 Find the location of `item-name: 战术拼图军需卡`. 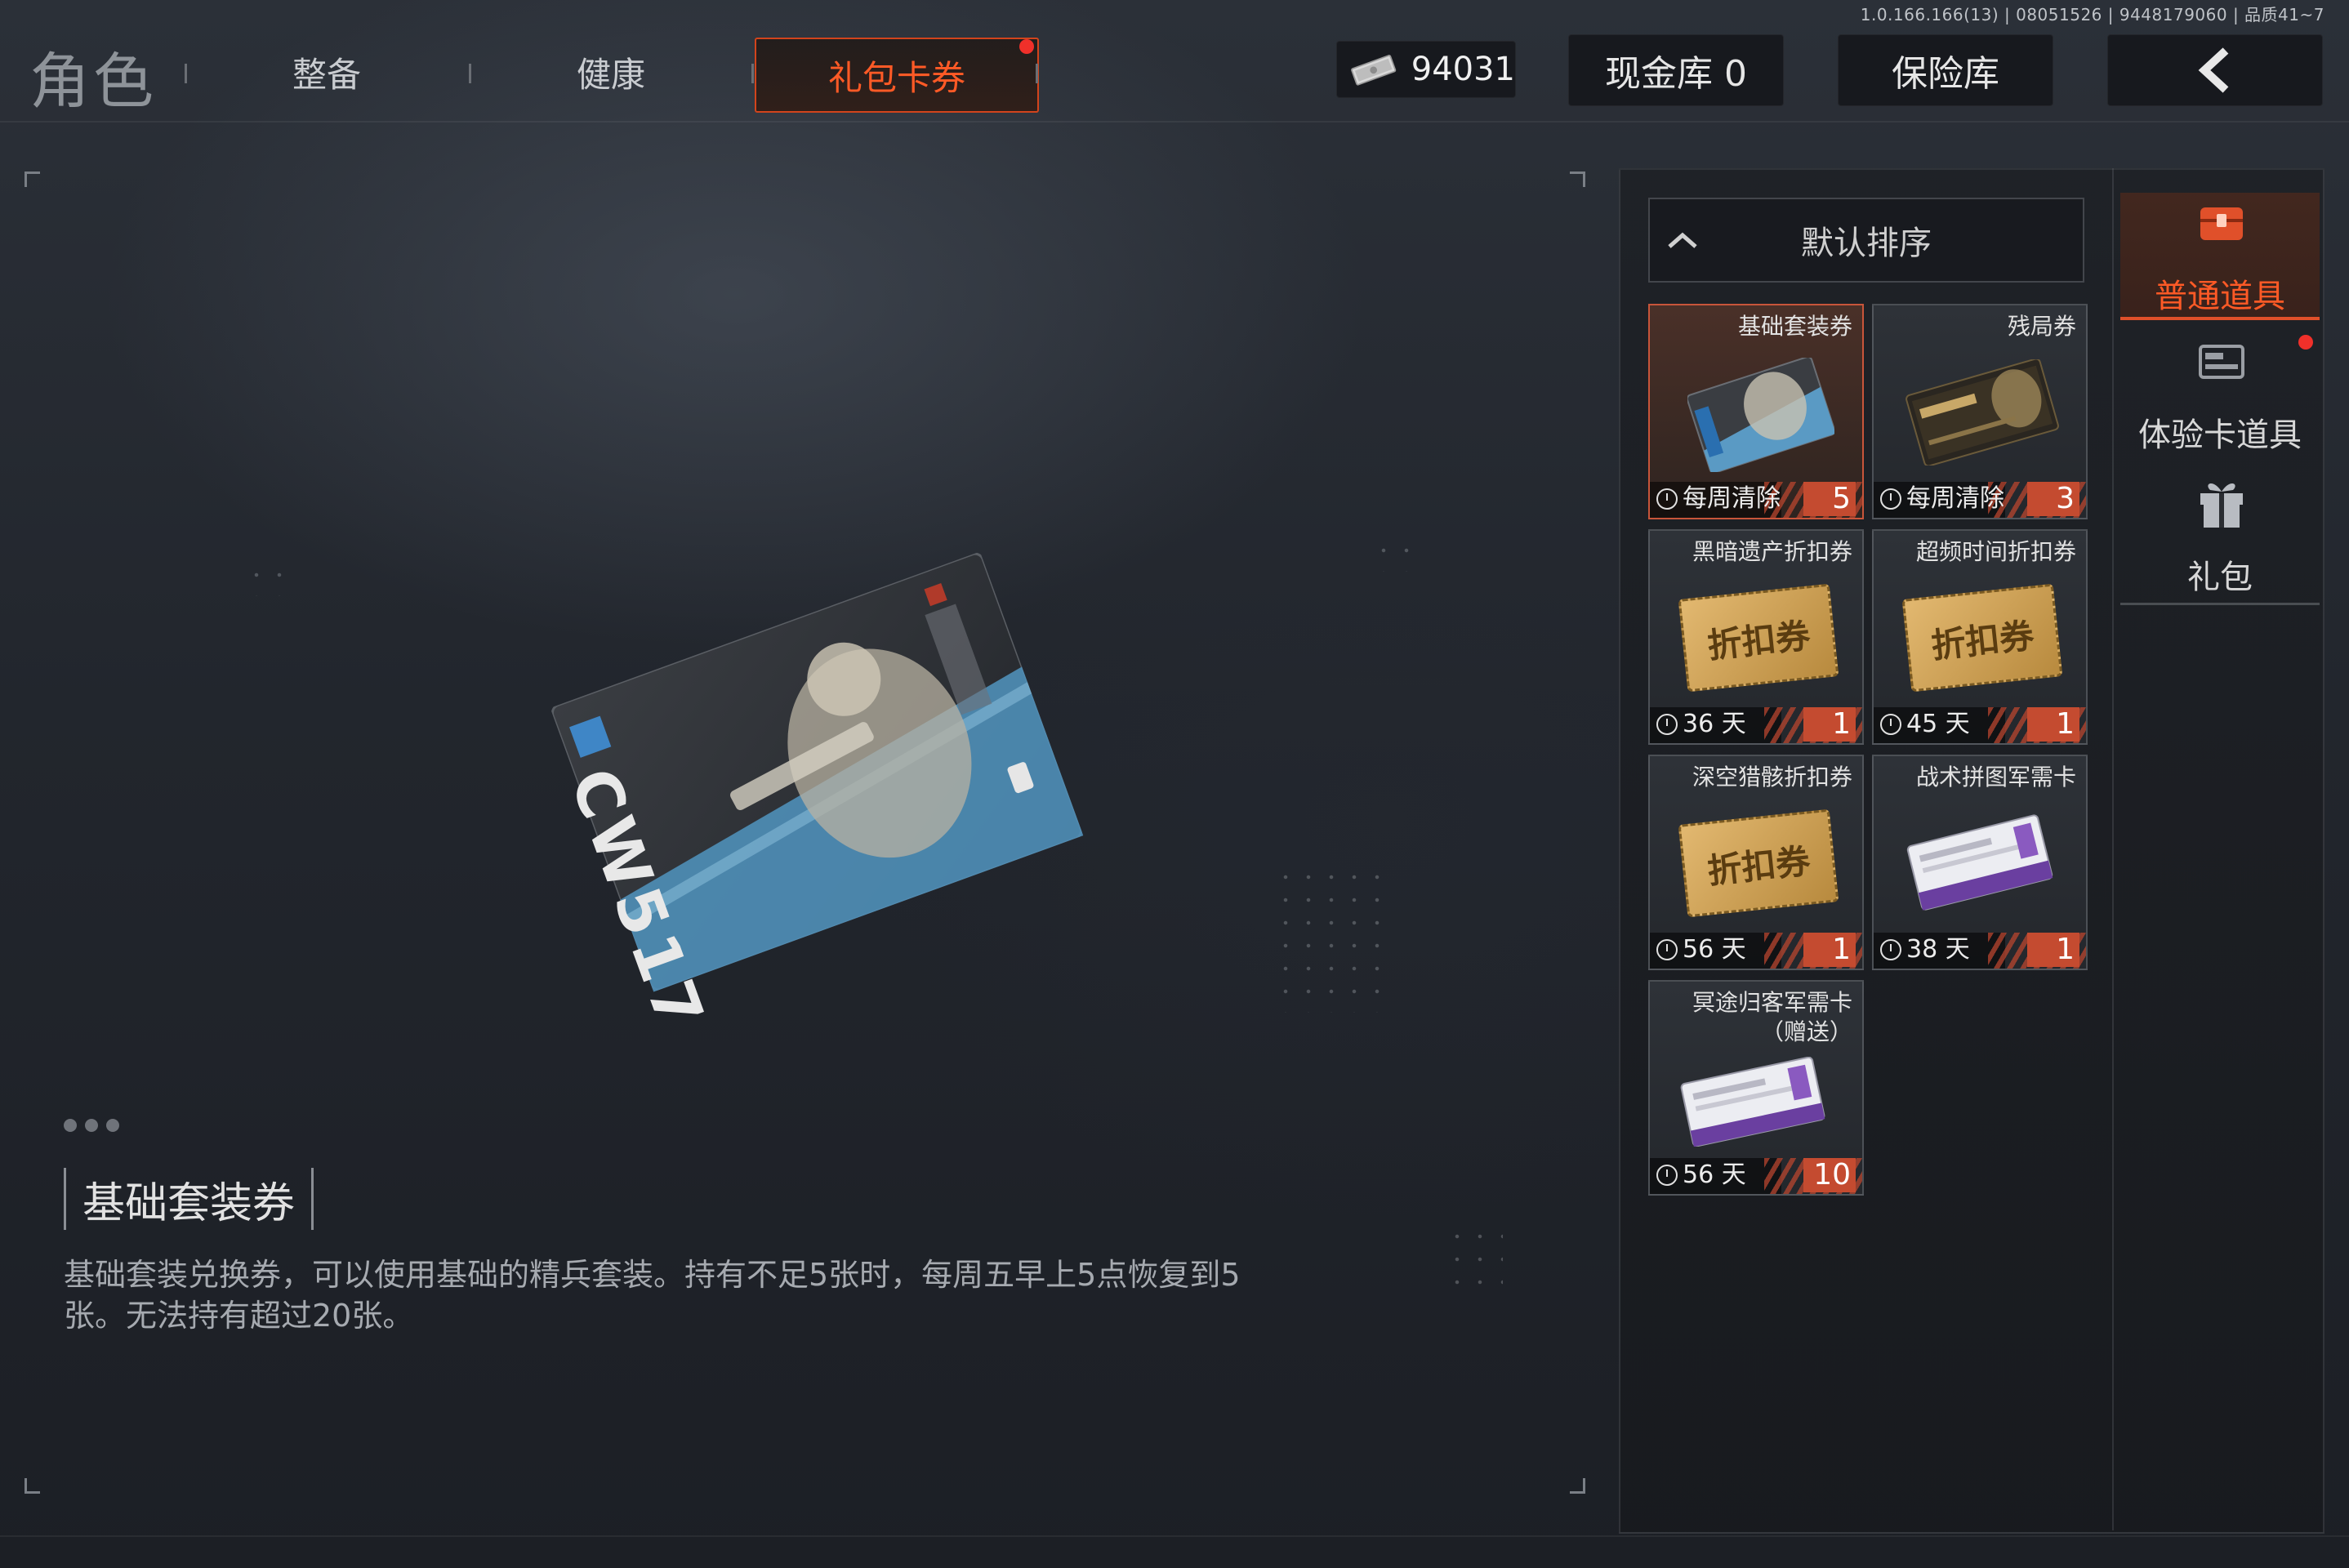

item-name: 战术拼图军需卡 is located at coordinates (1995, 777).